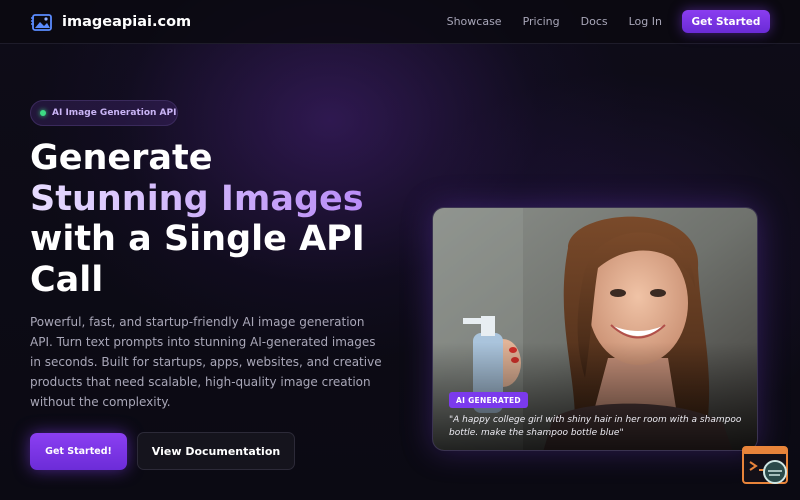  I want to click on nav-link-login: Log In, so click(645, 21).